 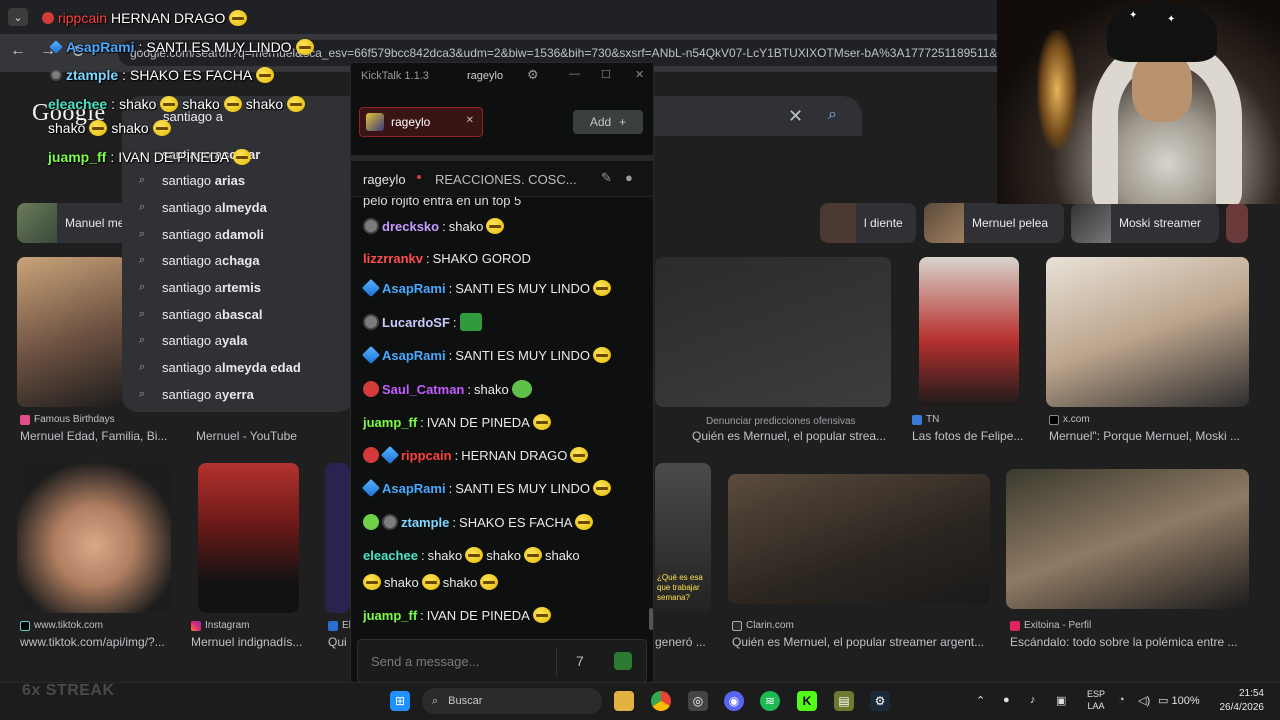 I want to click on minimize-icon: —, so click(x=574, y=74).